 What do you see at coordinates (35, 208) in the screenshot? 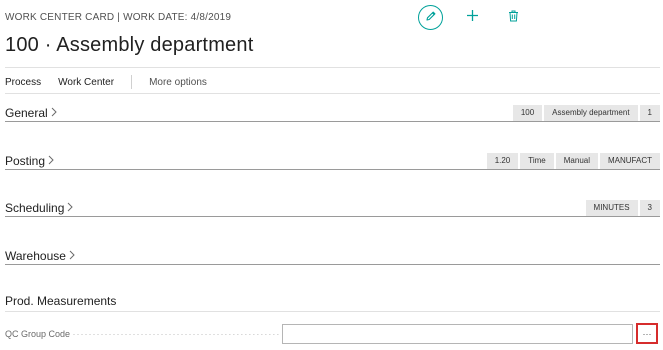
I see `section-title: Scheduling` at bounding box center [35, 208].